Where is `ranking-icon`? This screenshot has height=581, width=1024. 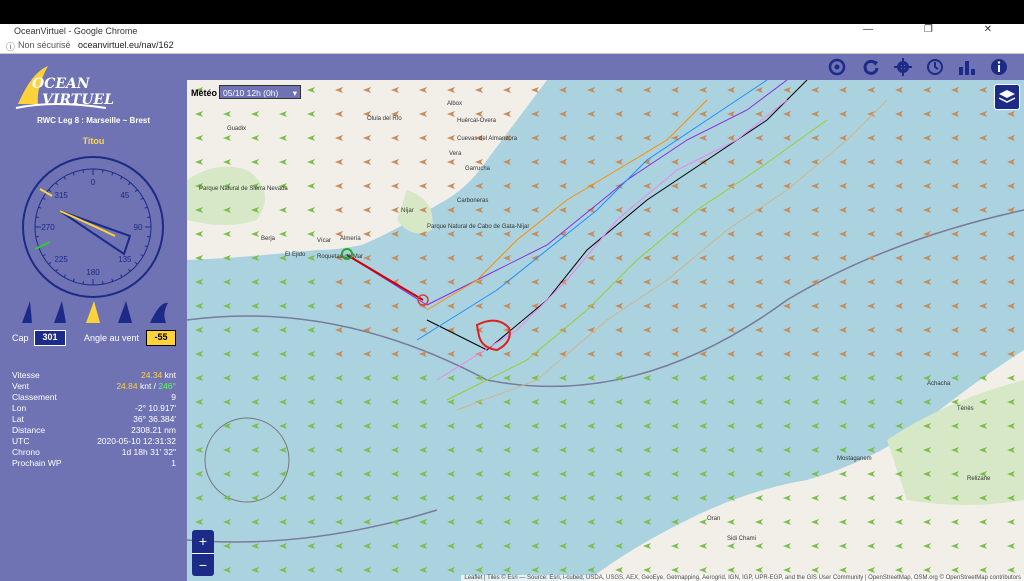 ranking-icon is located at coordinates (967, 67).